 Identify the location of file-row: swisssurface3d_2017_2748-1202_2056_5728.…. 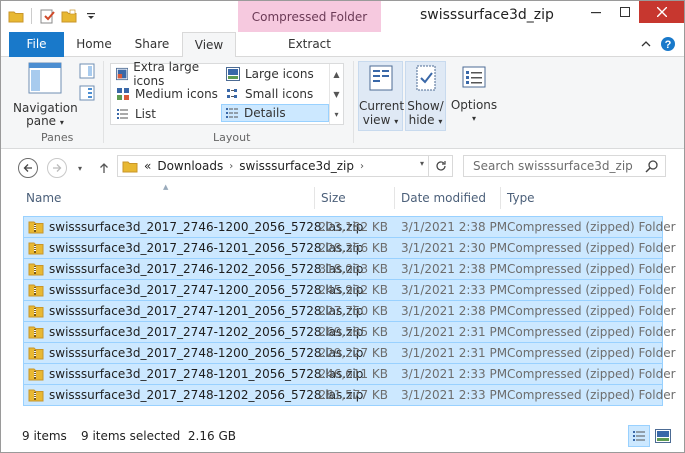
(349, 395).